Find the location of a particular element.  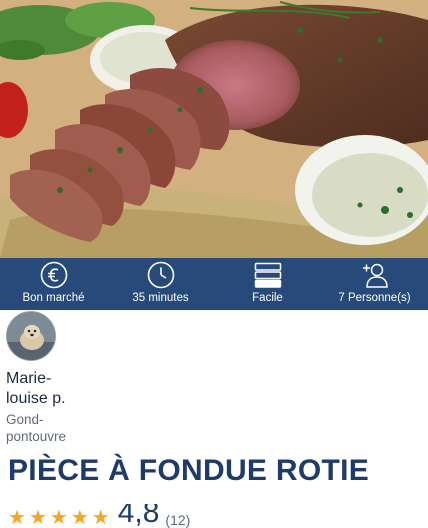

rating-stars: ★ ★ ★ ★ ★ is located at coordinates (59, 518).